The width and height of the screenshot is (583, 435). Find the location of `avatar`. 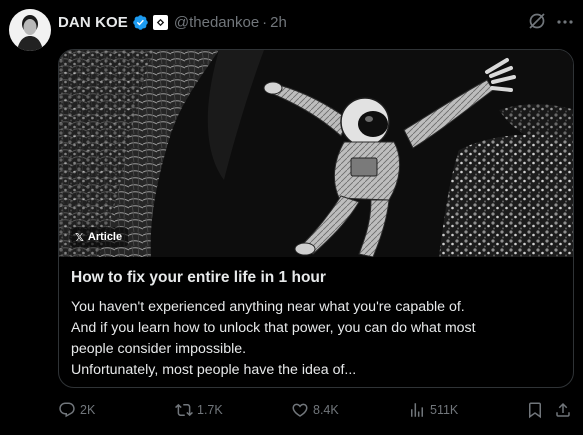

avatar is located at coordinates (30, 30).